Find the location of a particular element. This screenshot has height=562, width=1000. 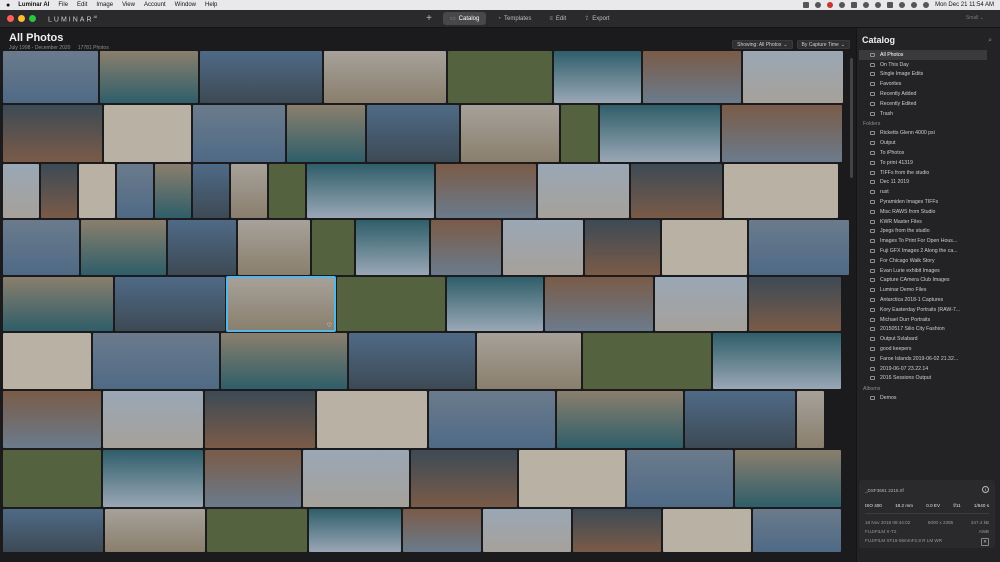

sidebar-folder: 2019-06-07 23.22.14 is located at coordinates (923, 369).